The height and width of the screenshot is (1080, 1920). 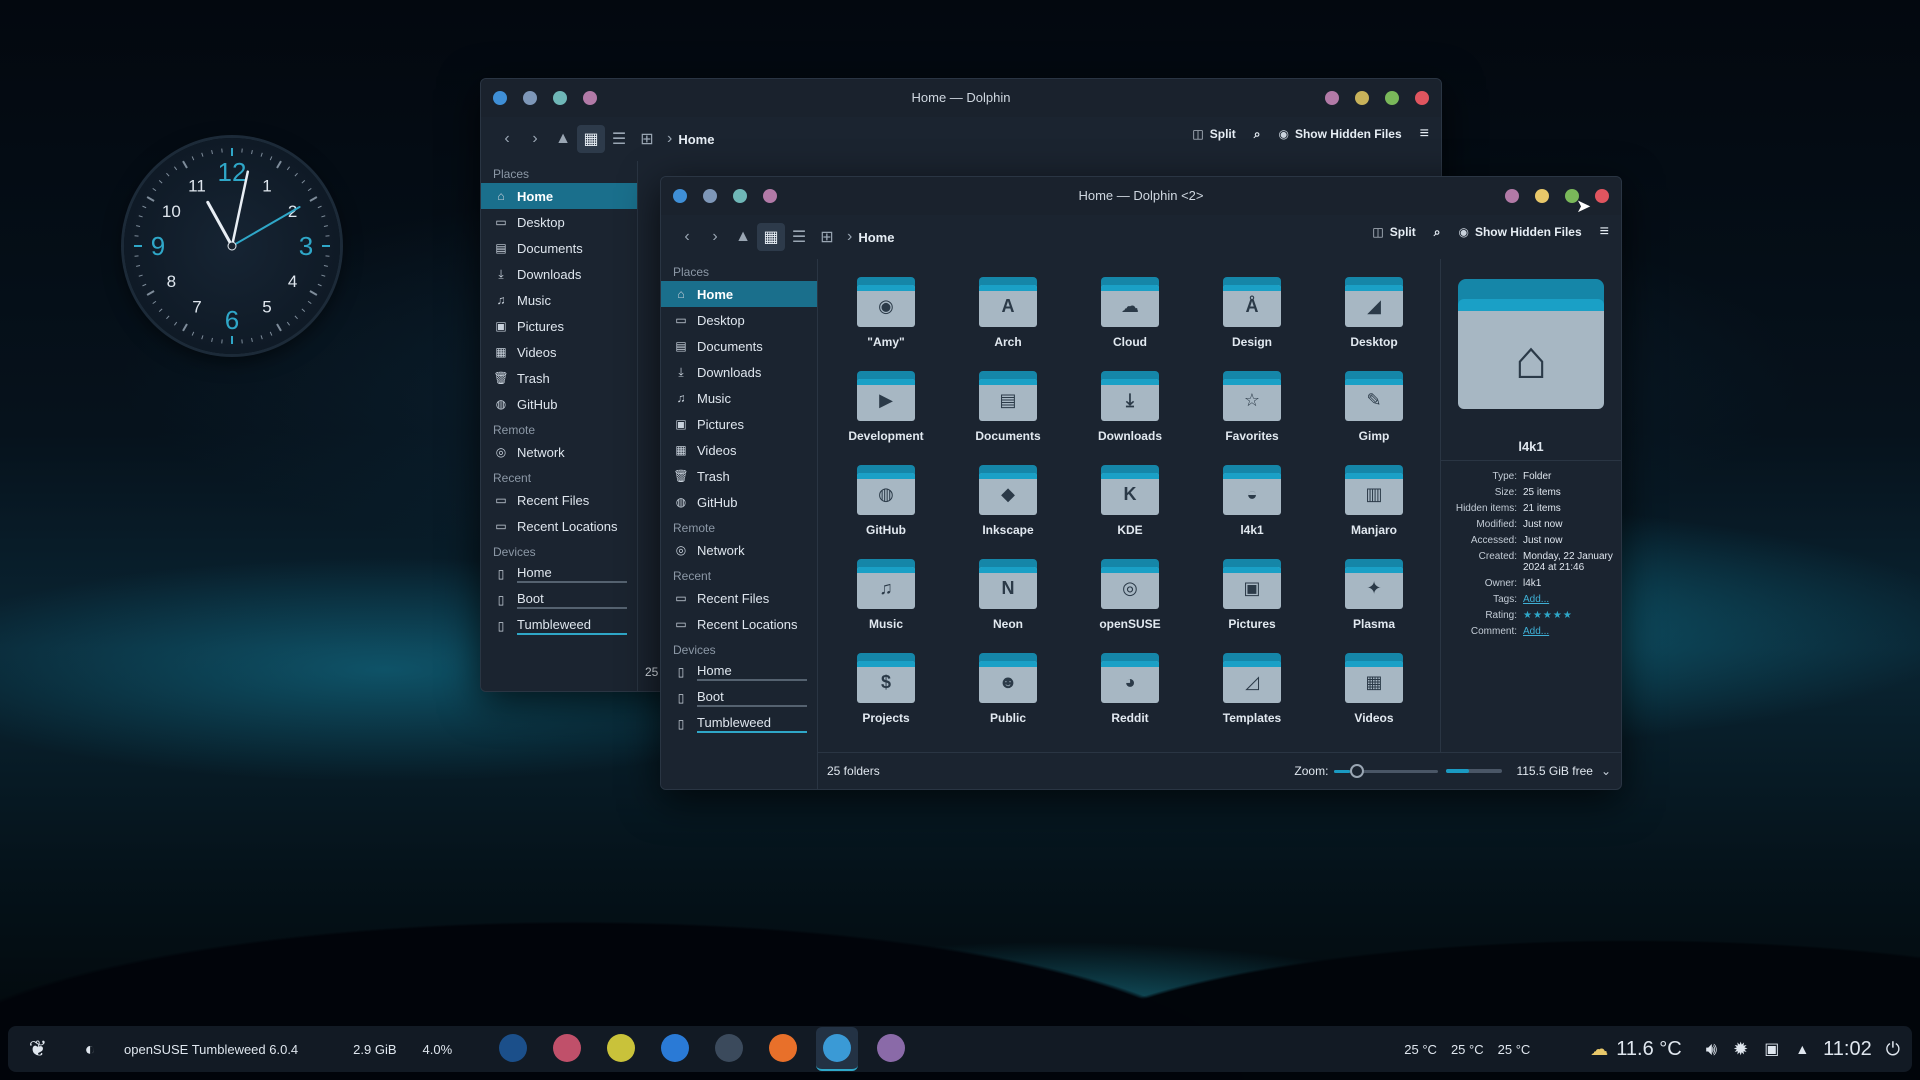 I want to click on folder-item: K KDE, so click(x=1130, y=503).